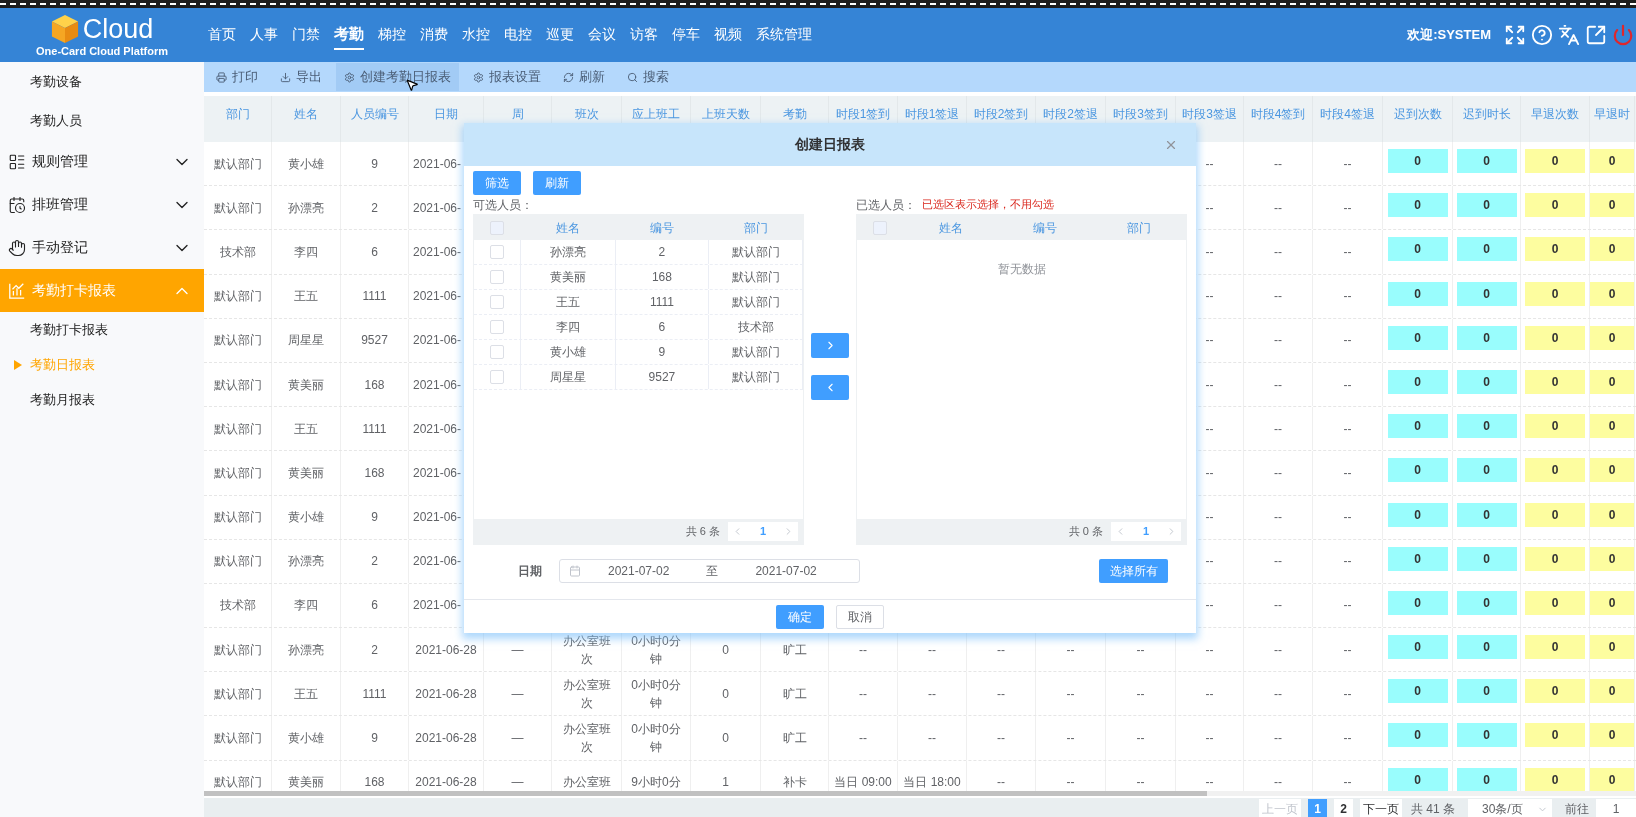 The height and width of the screenshot is (817, 1636). I want to click on page-input: 1, so click(1616, 808).